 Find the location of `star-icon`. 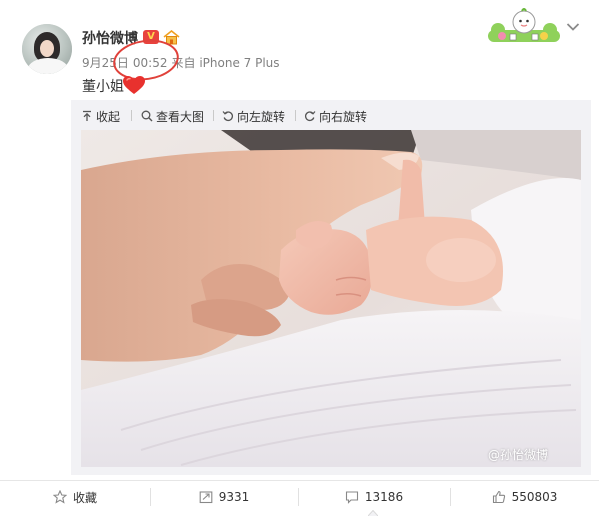

star-icon is located at coordinates (59, 497).